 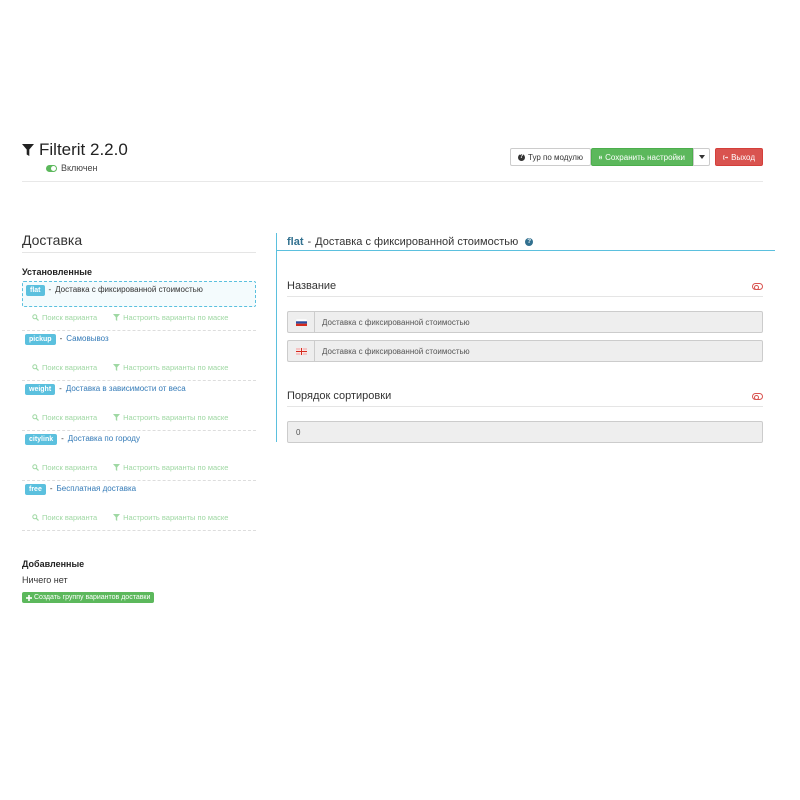 I want to click on status-toggle-icon, so click(x=51, y=168).